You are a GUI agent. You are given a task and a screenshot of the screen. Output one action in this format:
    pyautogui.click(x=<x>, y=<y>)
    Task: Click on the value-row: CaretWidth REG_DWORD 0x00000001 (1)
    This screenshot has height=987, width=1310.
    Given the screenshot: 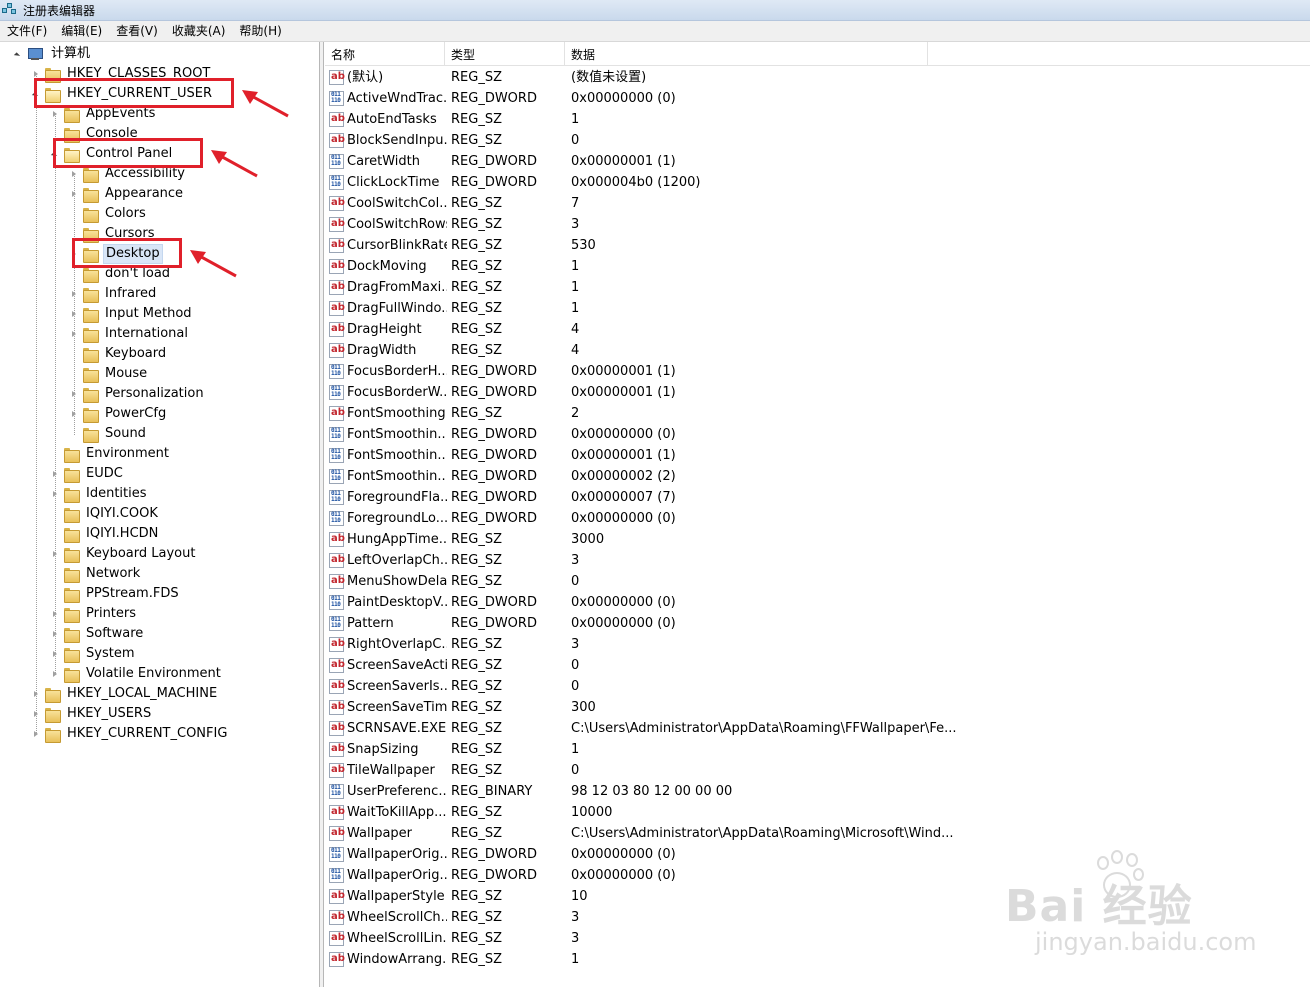 What is the action you would take?
    pyautogui.click(x=817, y=161)
    